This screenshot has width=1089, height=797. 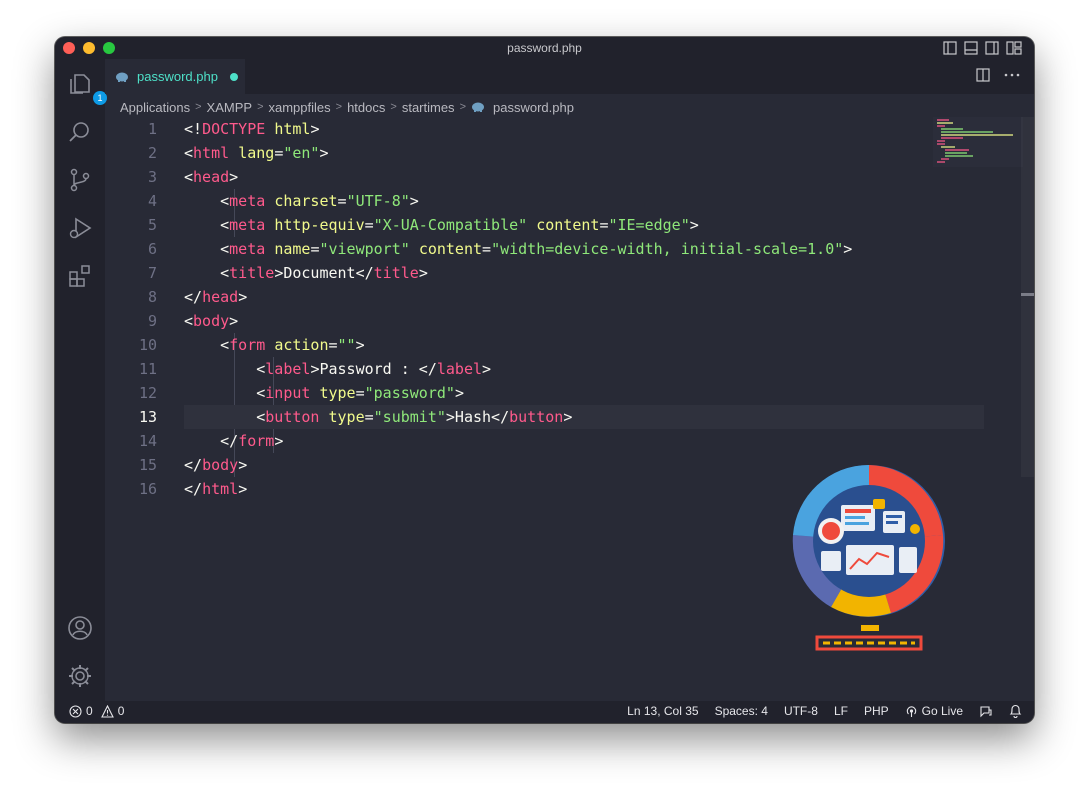 What do you see at coordinates (147, 441) in the screenshot?
I see `line-number: 14` at bounding box center [147, 441].